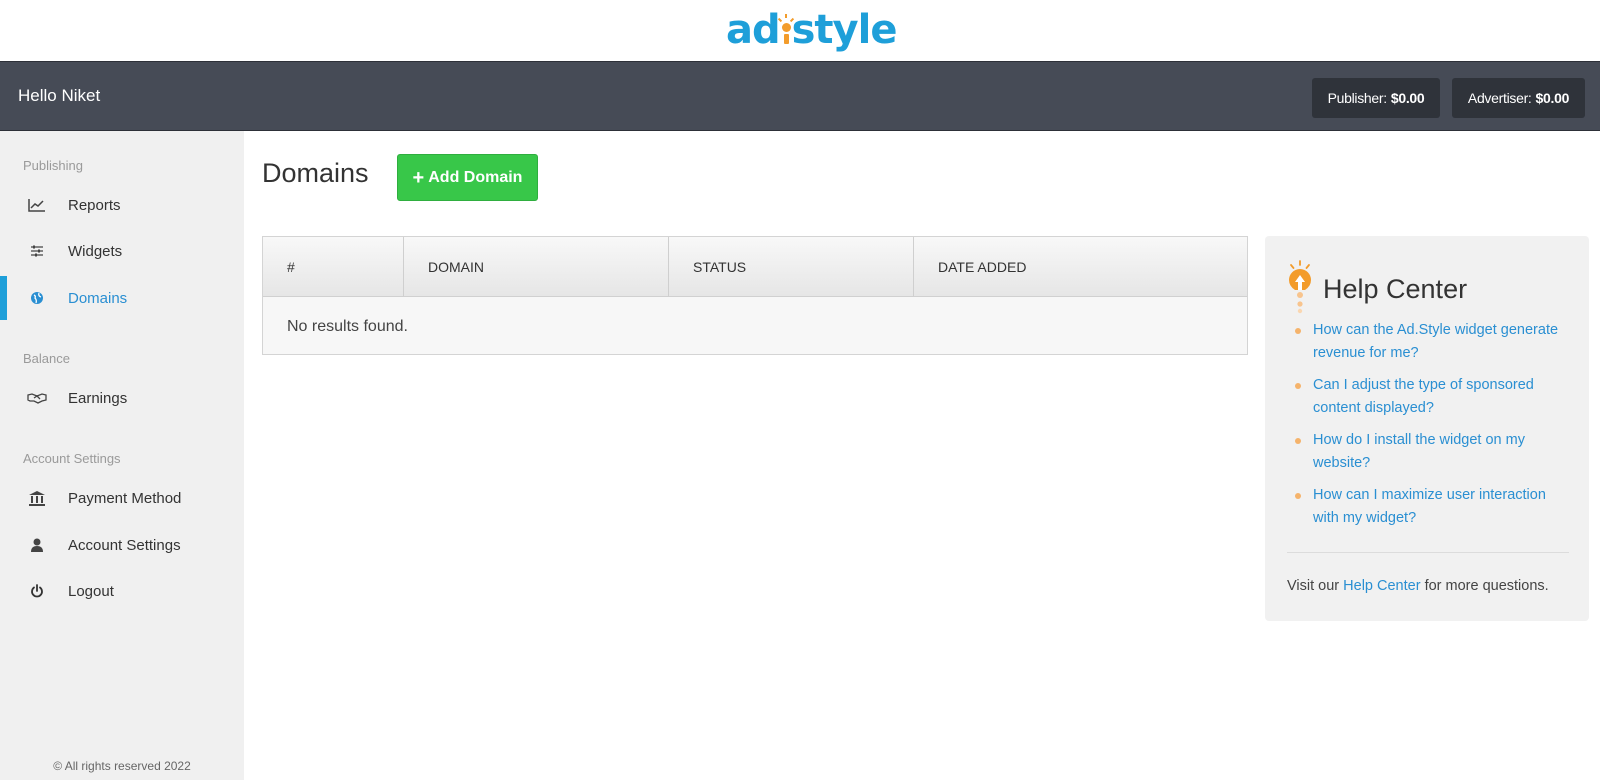  I want to click on advertiser-balance-button: Advertiser: $0.00, so click(1518, 98).